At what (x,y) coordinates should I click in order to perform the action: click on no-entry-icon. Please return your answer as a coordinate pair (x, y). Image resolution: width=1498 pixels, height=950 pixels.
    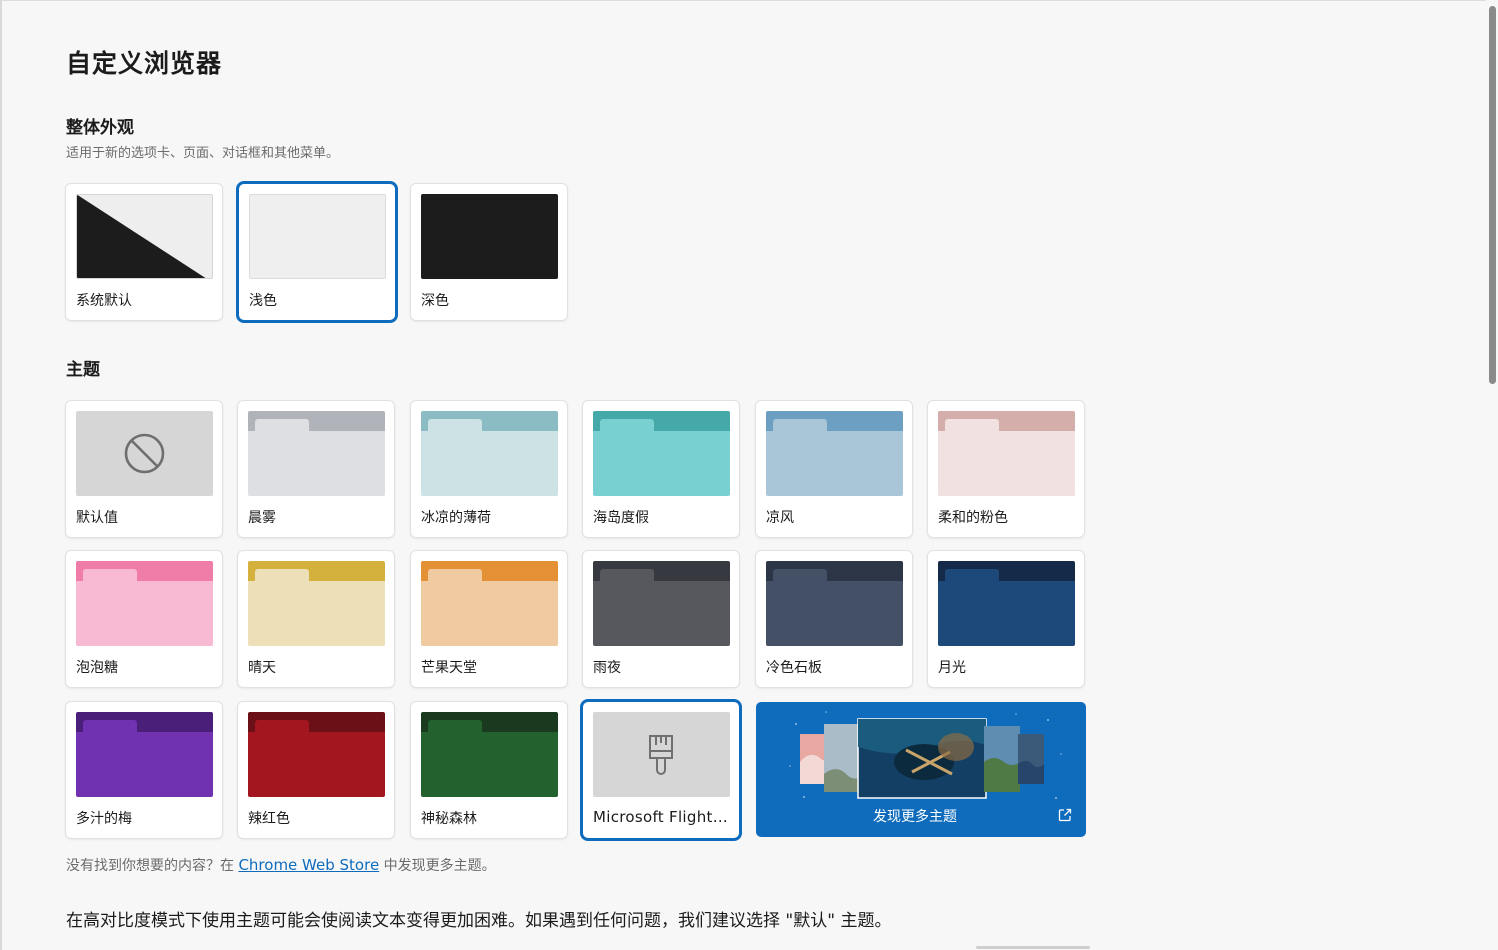
    Looking at the image, I should click on (144, 453).